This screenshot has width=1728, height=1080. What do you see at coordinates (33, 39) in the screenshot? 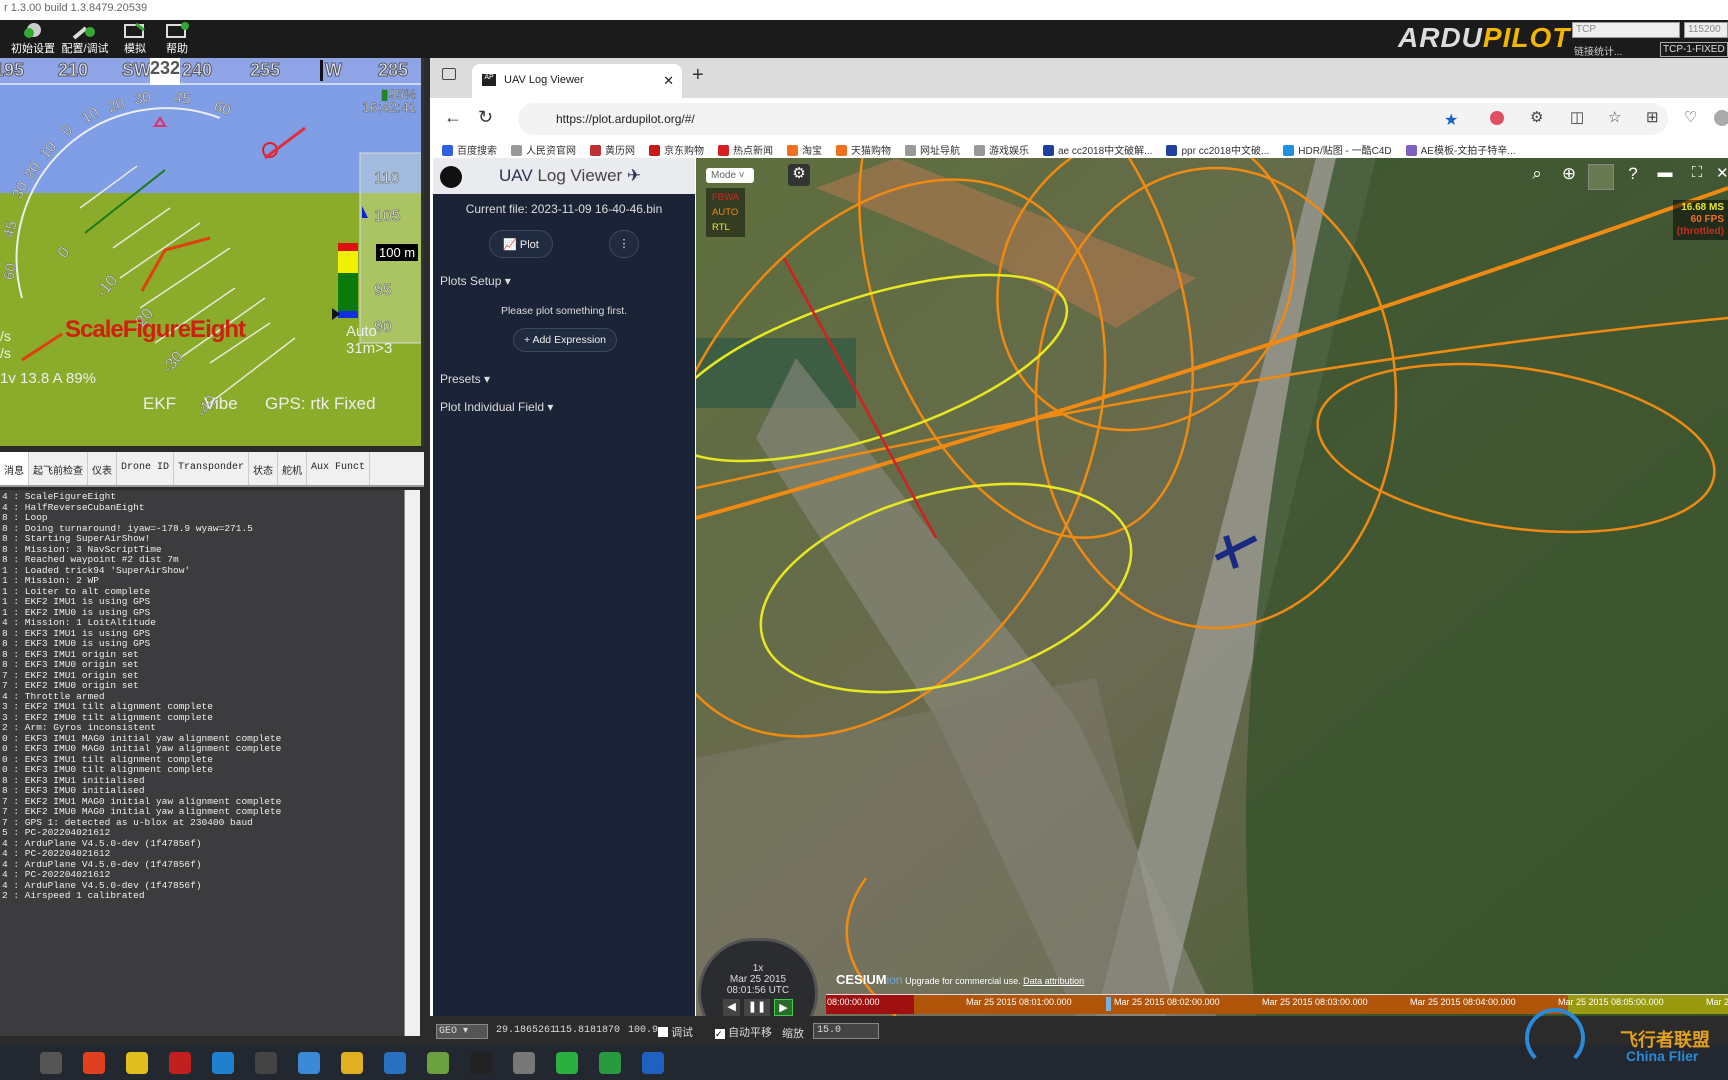
I see `setup-button: 初始设置` at bounding box center [33, 39].